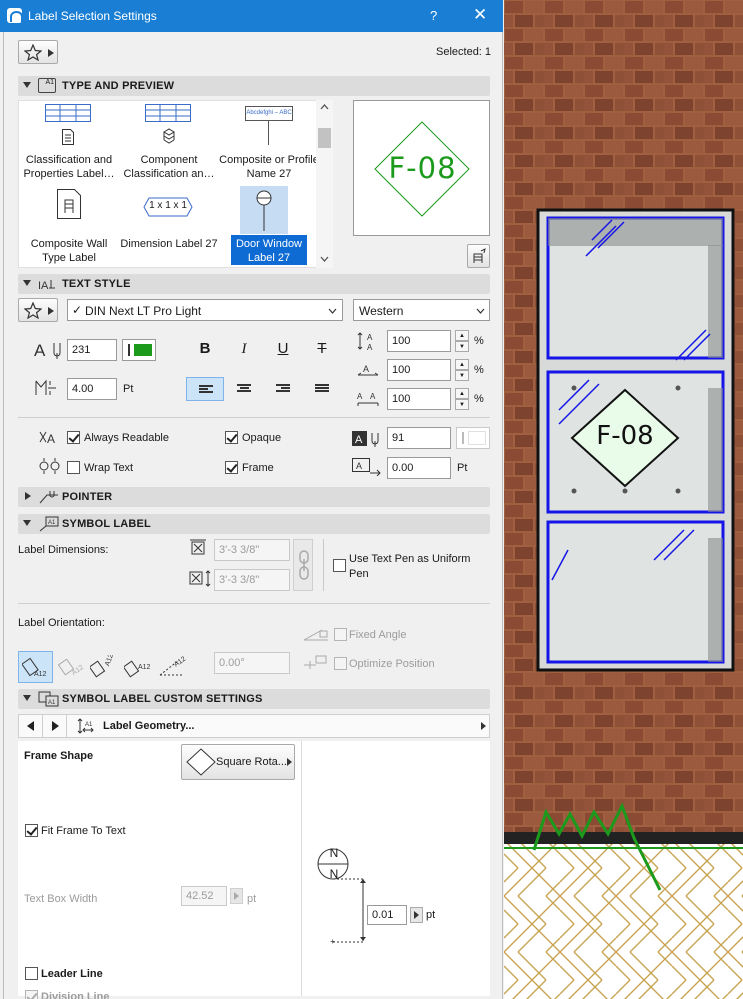 The width and height of the screenshot is (743, 999). Describe the element at coordinates (204, 896) in the screenshot. I see `text-box-width-input: 42.52` at that location.